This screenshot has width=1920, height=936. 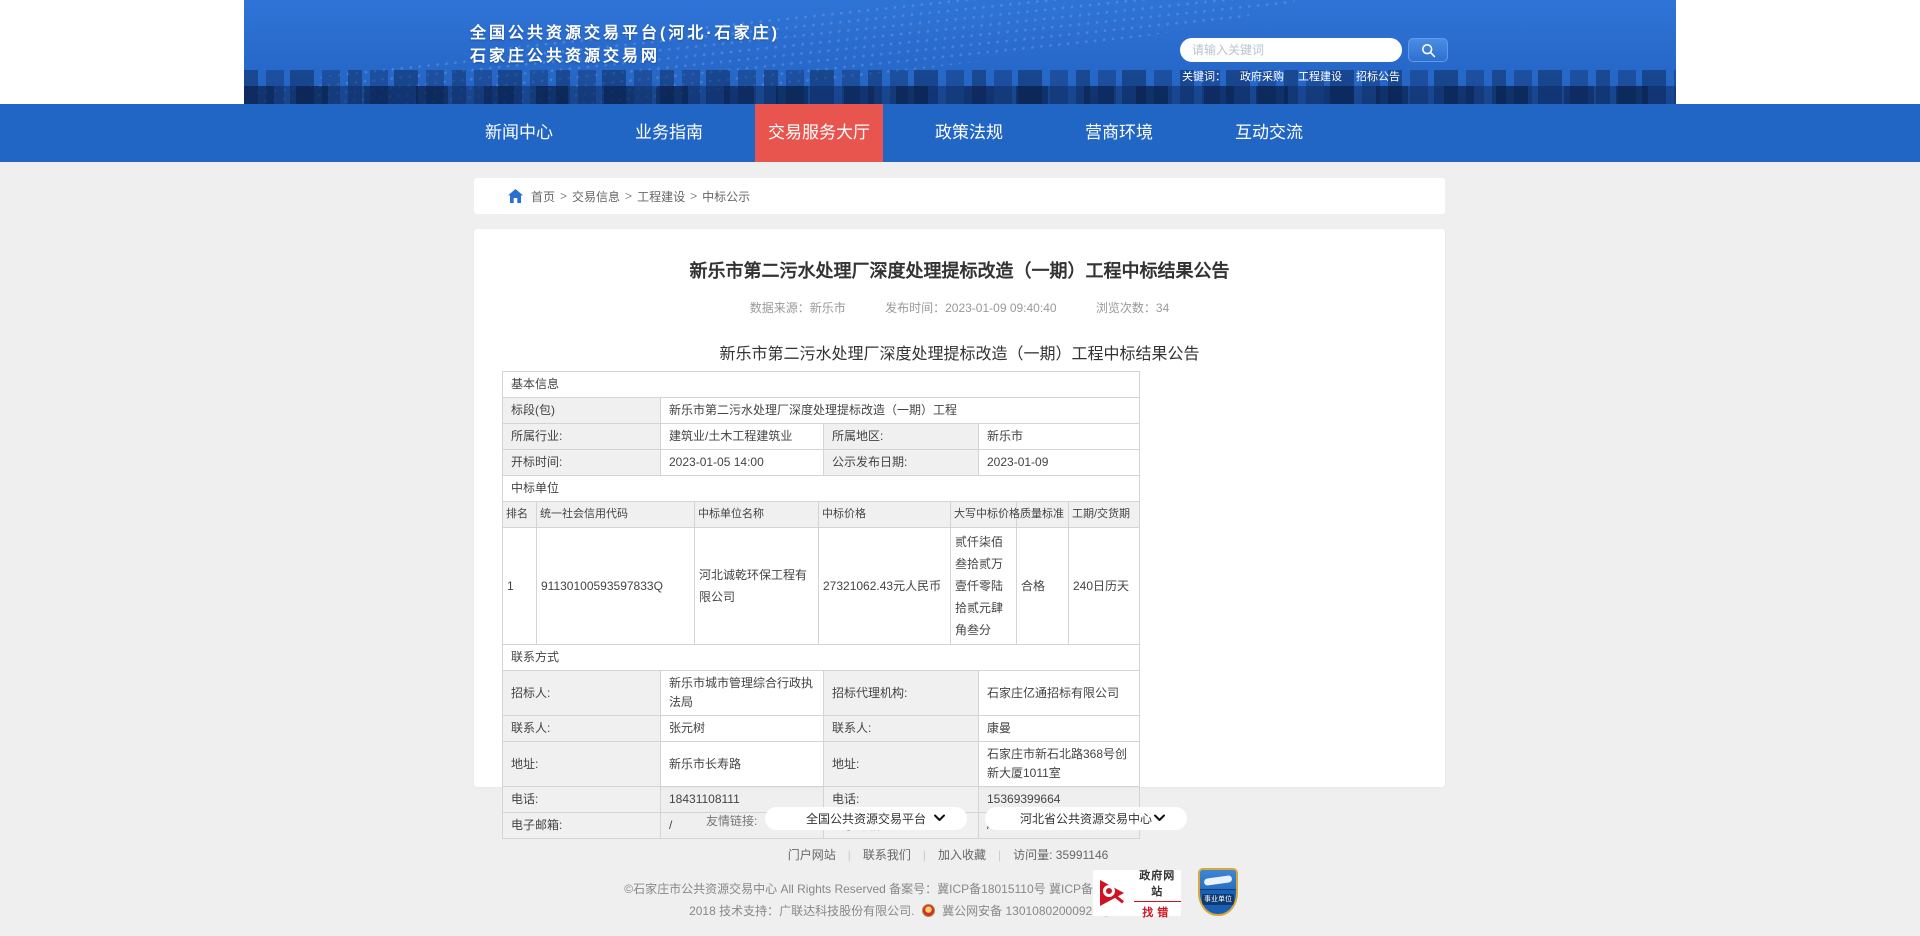 I want to click on bid-section-value: 新乐市第二污水处理厂深度处理提标改造（一期）工程, so click(x=900, y=410).